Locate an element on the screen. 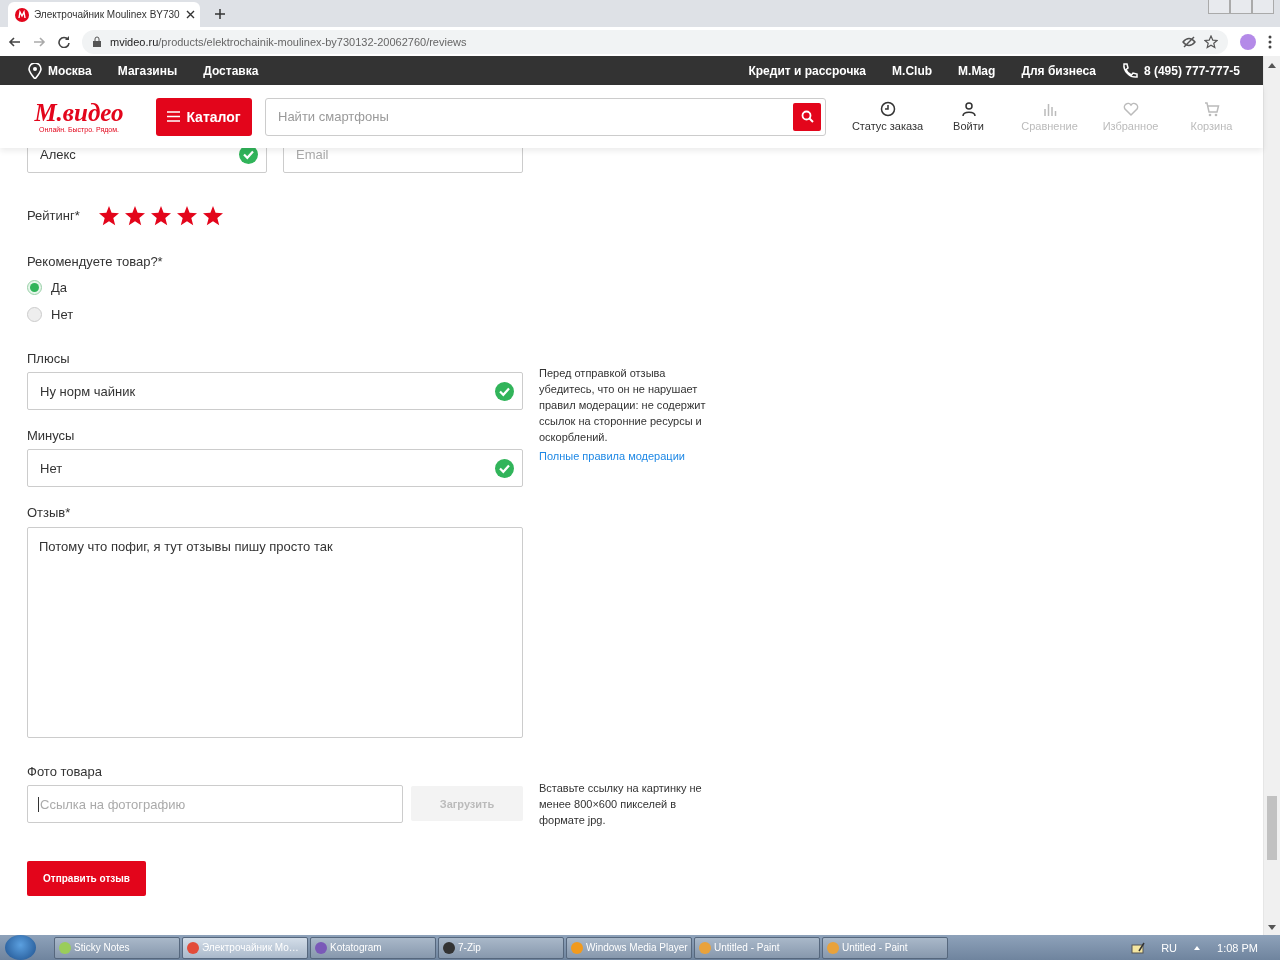  search-button is located at coordinates (807, 116).